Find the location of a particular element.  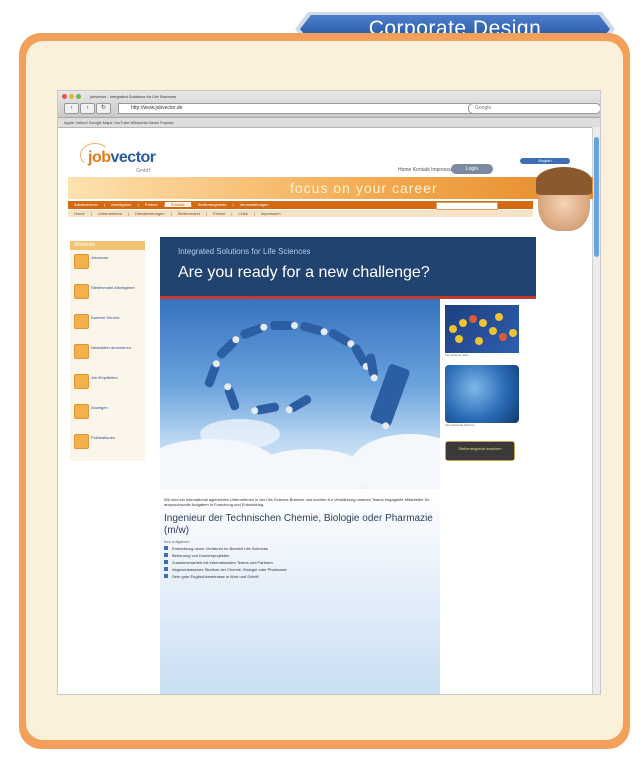

skydivers-photo is located at coordinates (300, 394).